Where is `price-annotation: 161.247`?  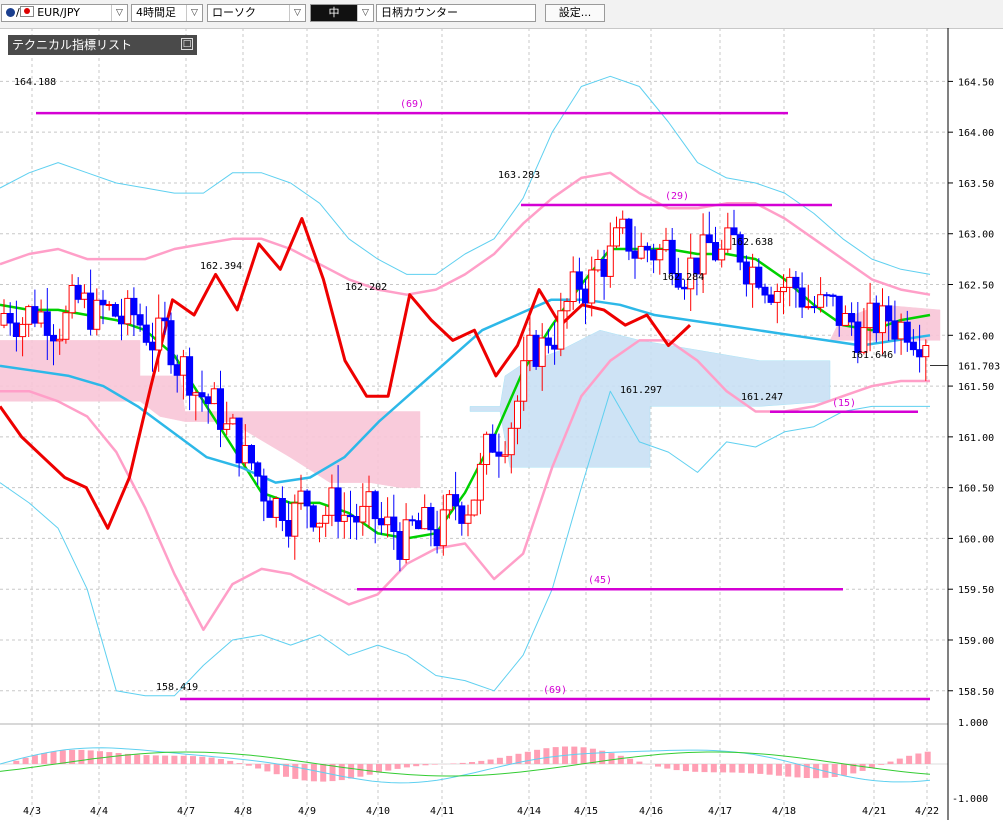 price-annotation: 161.247 is located at coordinates (762, 397).